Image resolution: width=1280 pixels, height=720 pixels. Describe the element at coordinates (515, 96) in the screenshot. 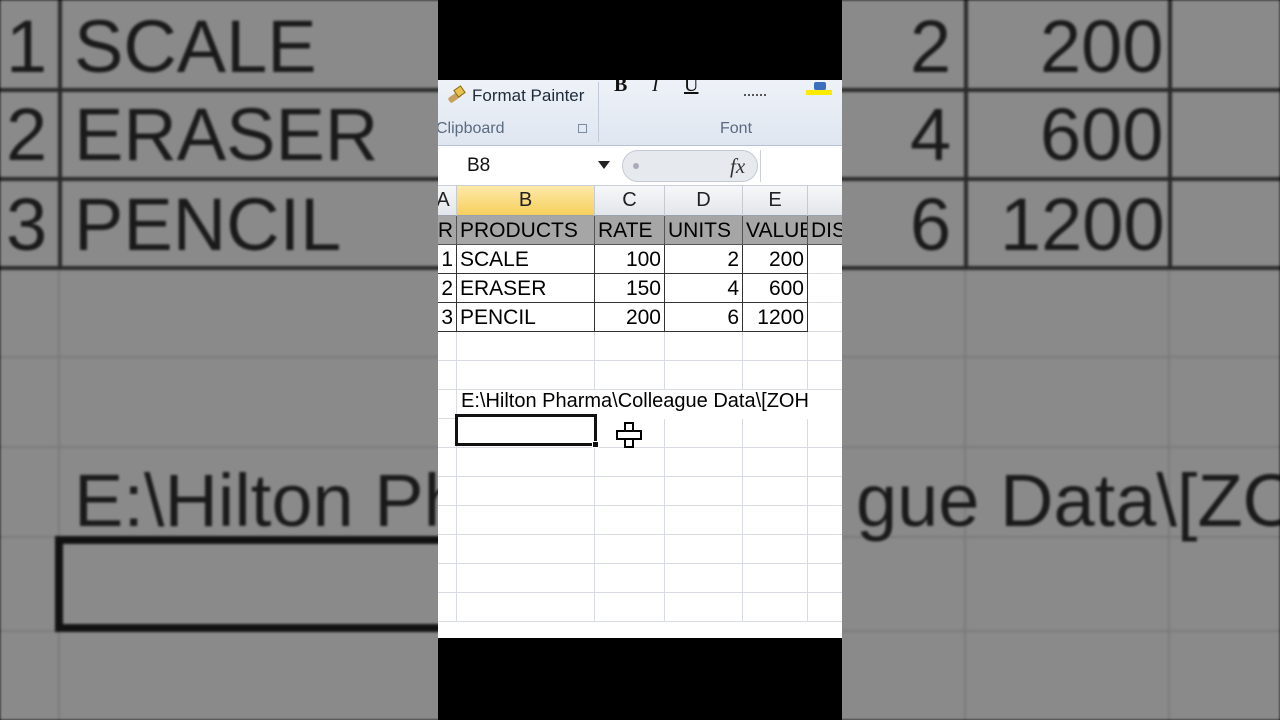

I see `format-painter-button: Format Painter` at that location.